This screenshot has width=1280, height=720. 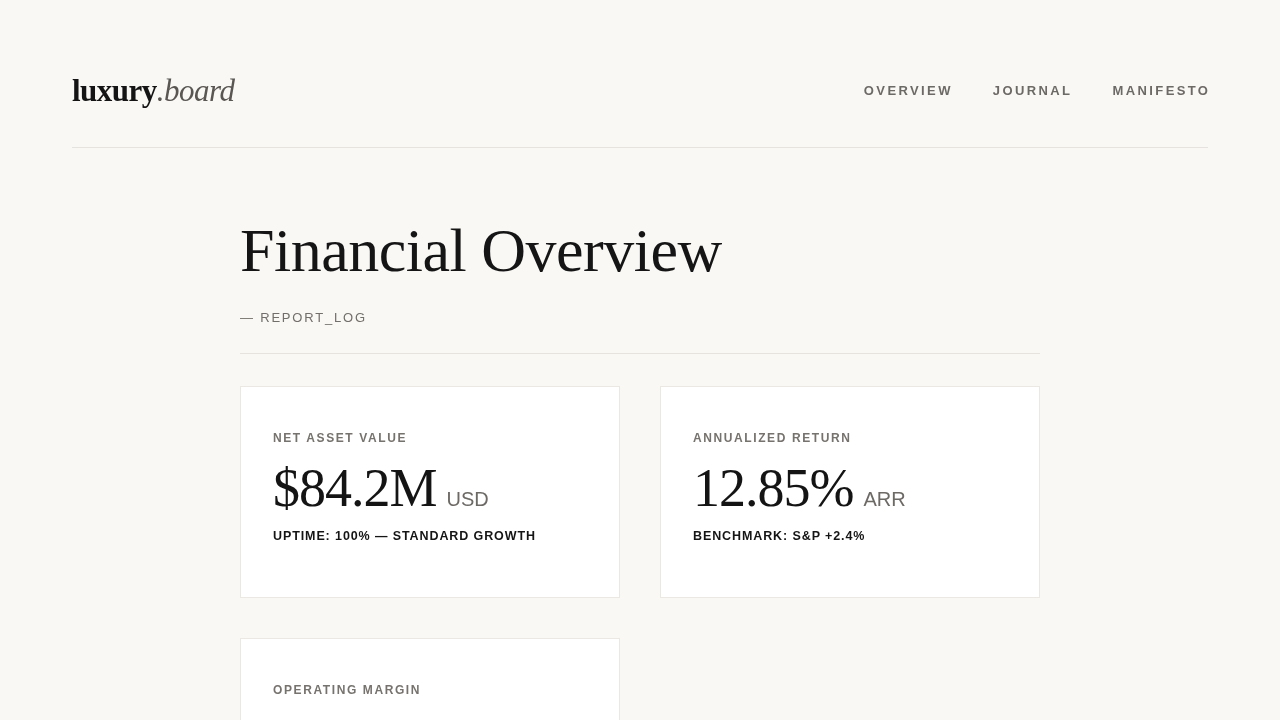 I want to click on metric-value: 12.85%, so click(x=773, y=489).